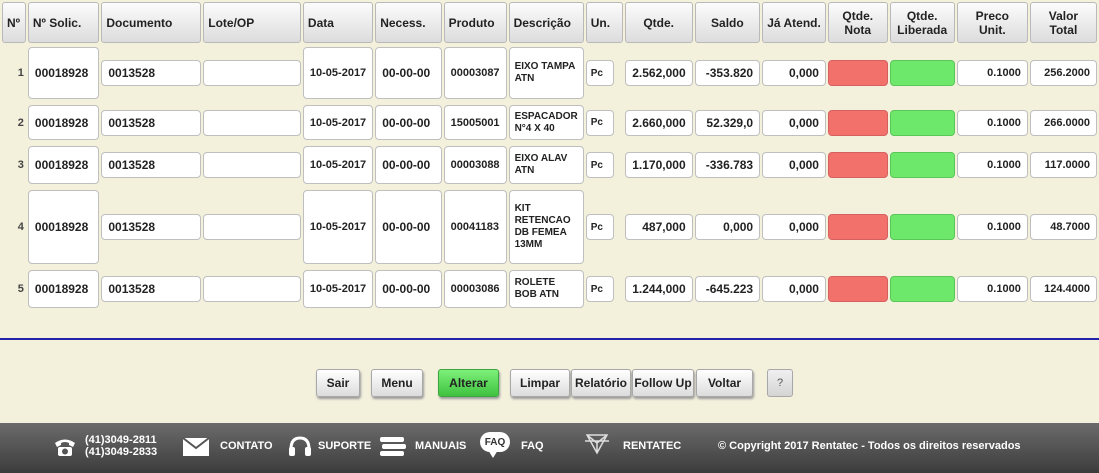  What do you see at coordinates (546, 289) in the screenshot?
I see `descricao-field: ROLETE BOB ATN` at bounding box center [546, 289].